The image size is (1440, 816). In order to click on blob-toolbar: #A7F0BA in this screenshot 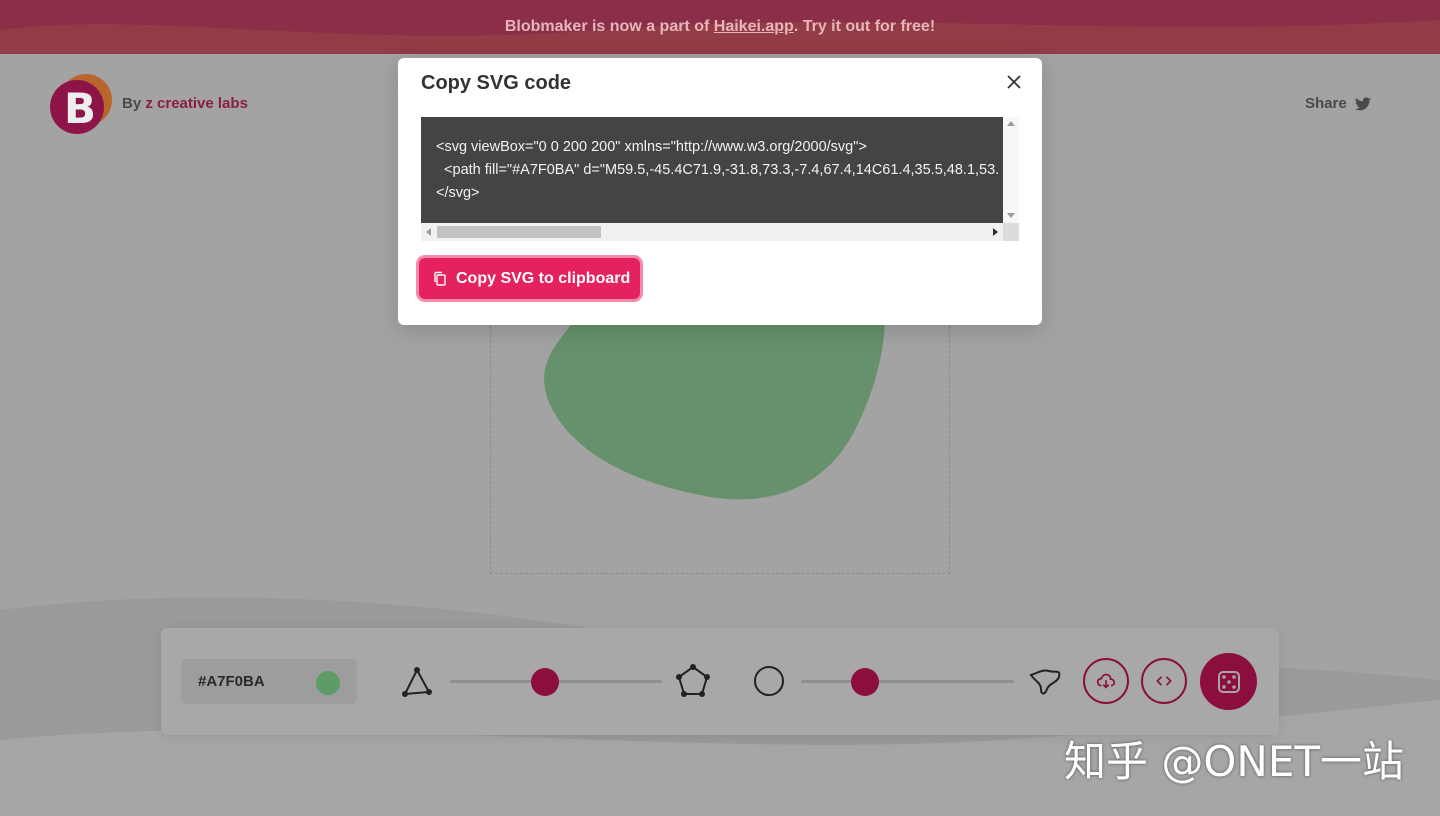, I will do `click(720, 681)`.